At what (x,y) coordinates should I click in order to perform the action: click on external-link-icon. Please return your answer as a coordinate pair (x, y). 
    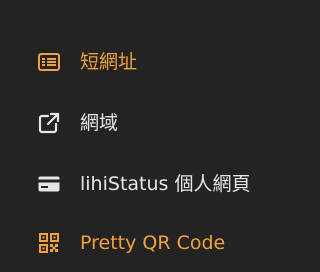
    Looking at the image, I should click on (49, 123).